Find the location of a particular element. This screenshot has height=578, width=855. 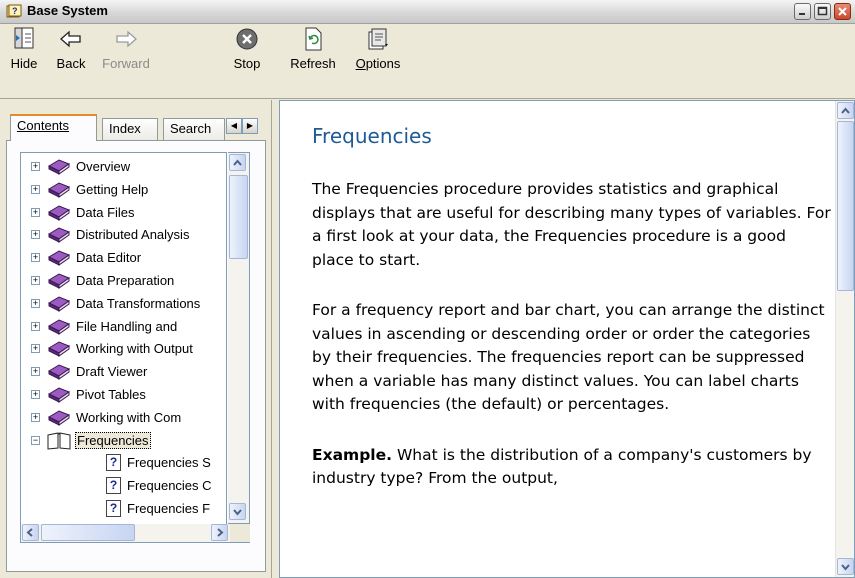

tree-hscroll-thumb is located at coordinates (88, 532).